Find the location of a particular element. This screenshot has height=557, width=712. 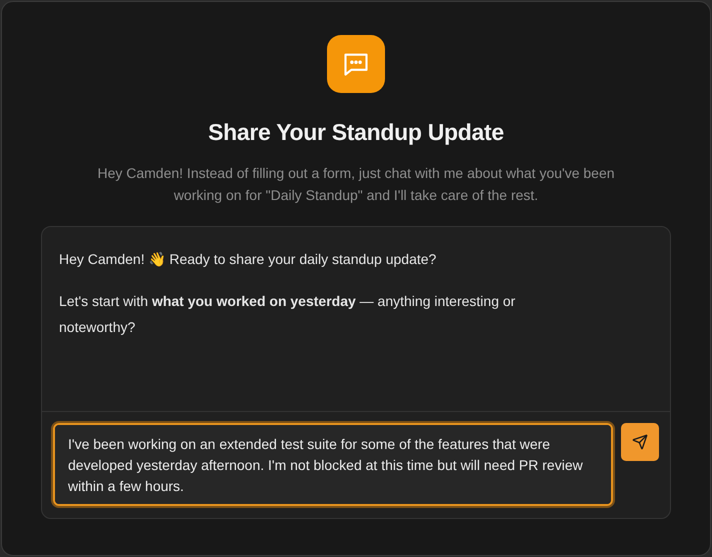

assistant-message: Hey Camden! 👋 Ready to share your daily standup update? is located at coordinates (248, 259).